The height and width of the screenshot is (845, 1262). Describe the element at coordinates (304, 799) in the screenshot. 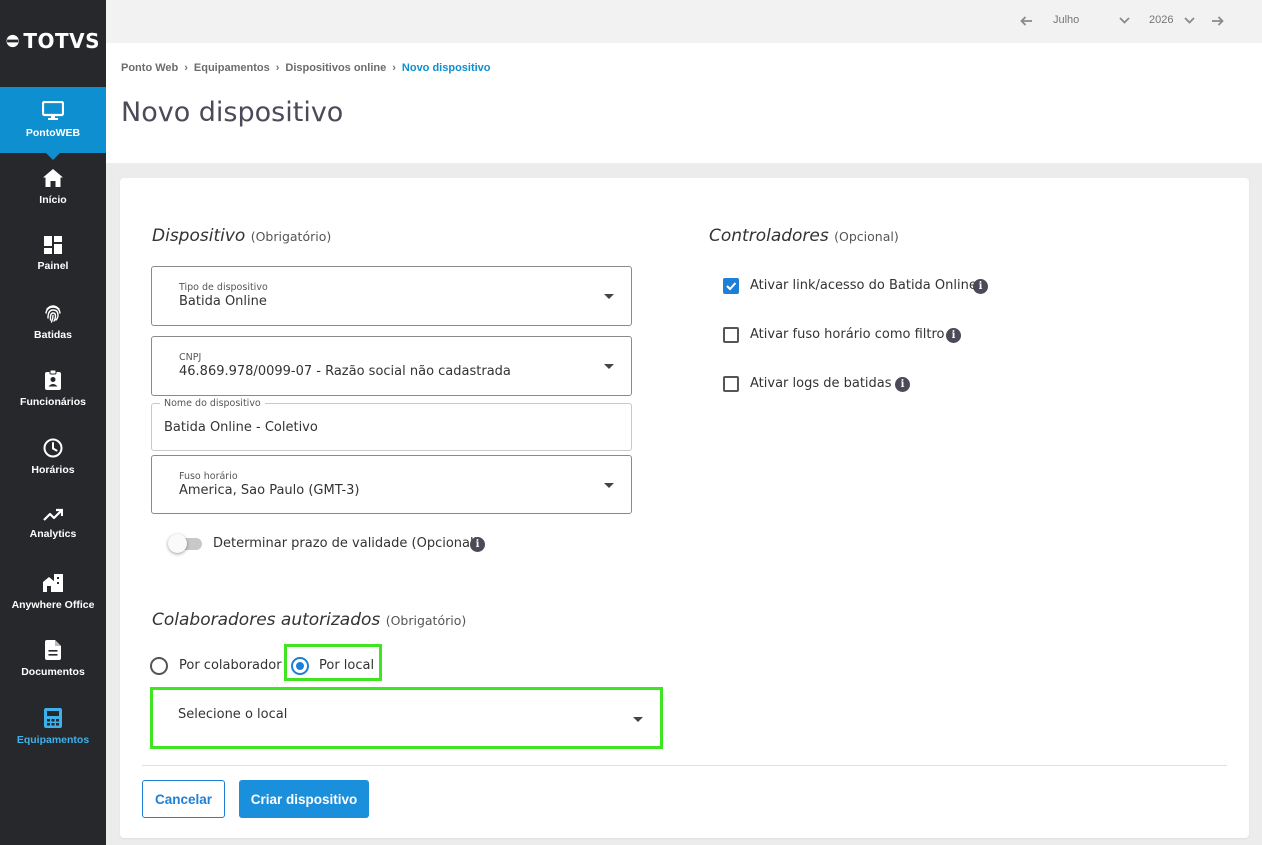

I see `create-device-button: Criar dispositivo` at that location.